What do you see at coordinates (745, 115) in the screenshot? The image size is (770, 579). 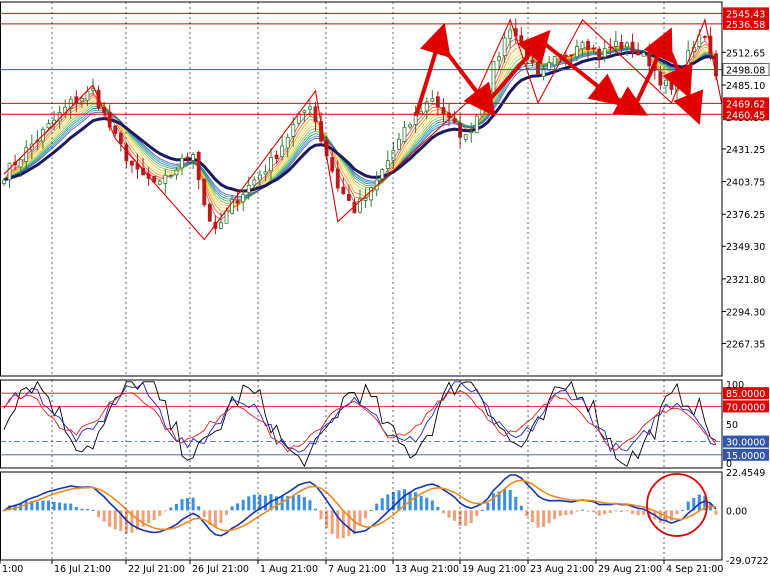 I see `price-level-label: 2460.45` at bounding box center [745, 115].